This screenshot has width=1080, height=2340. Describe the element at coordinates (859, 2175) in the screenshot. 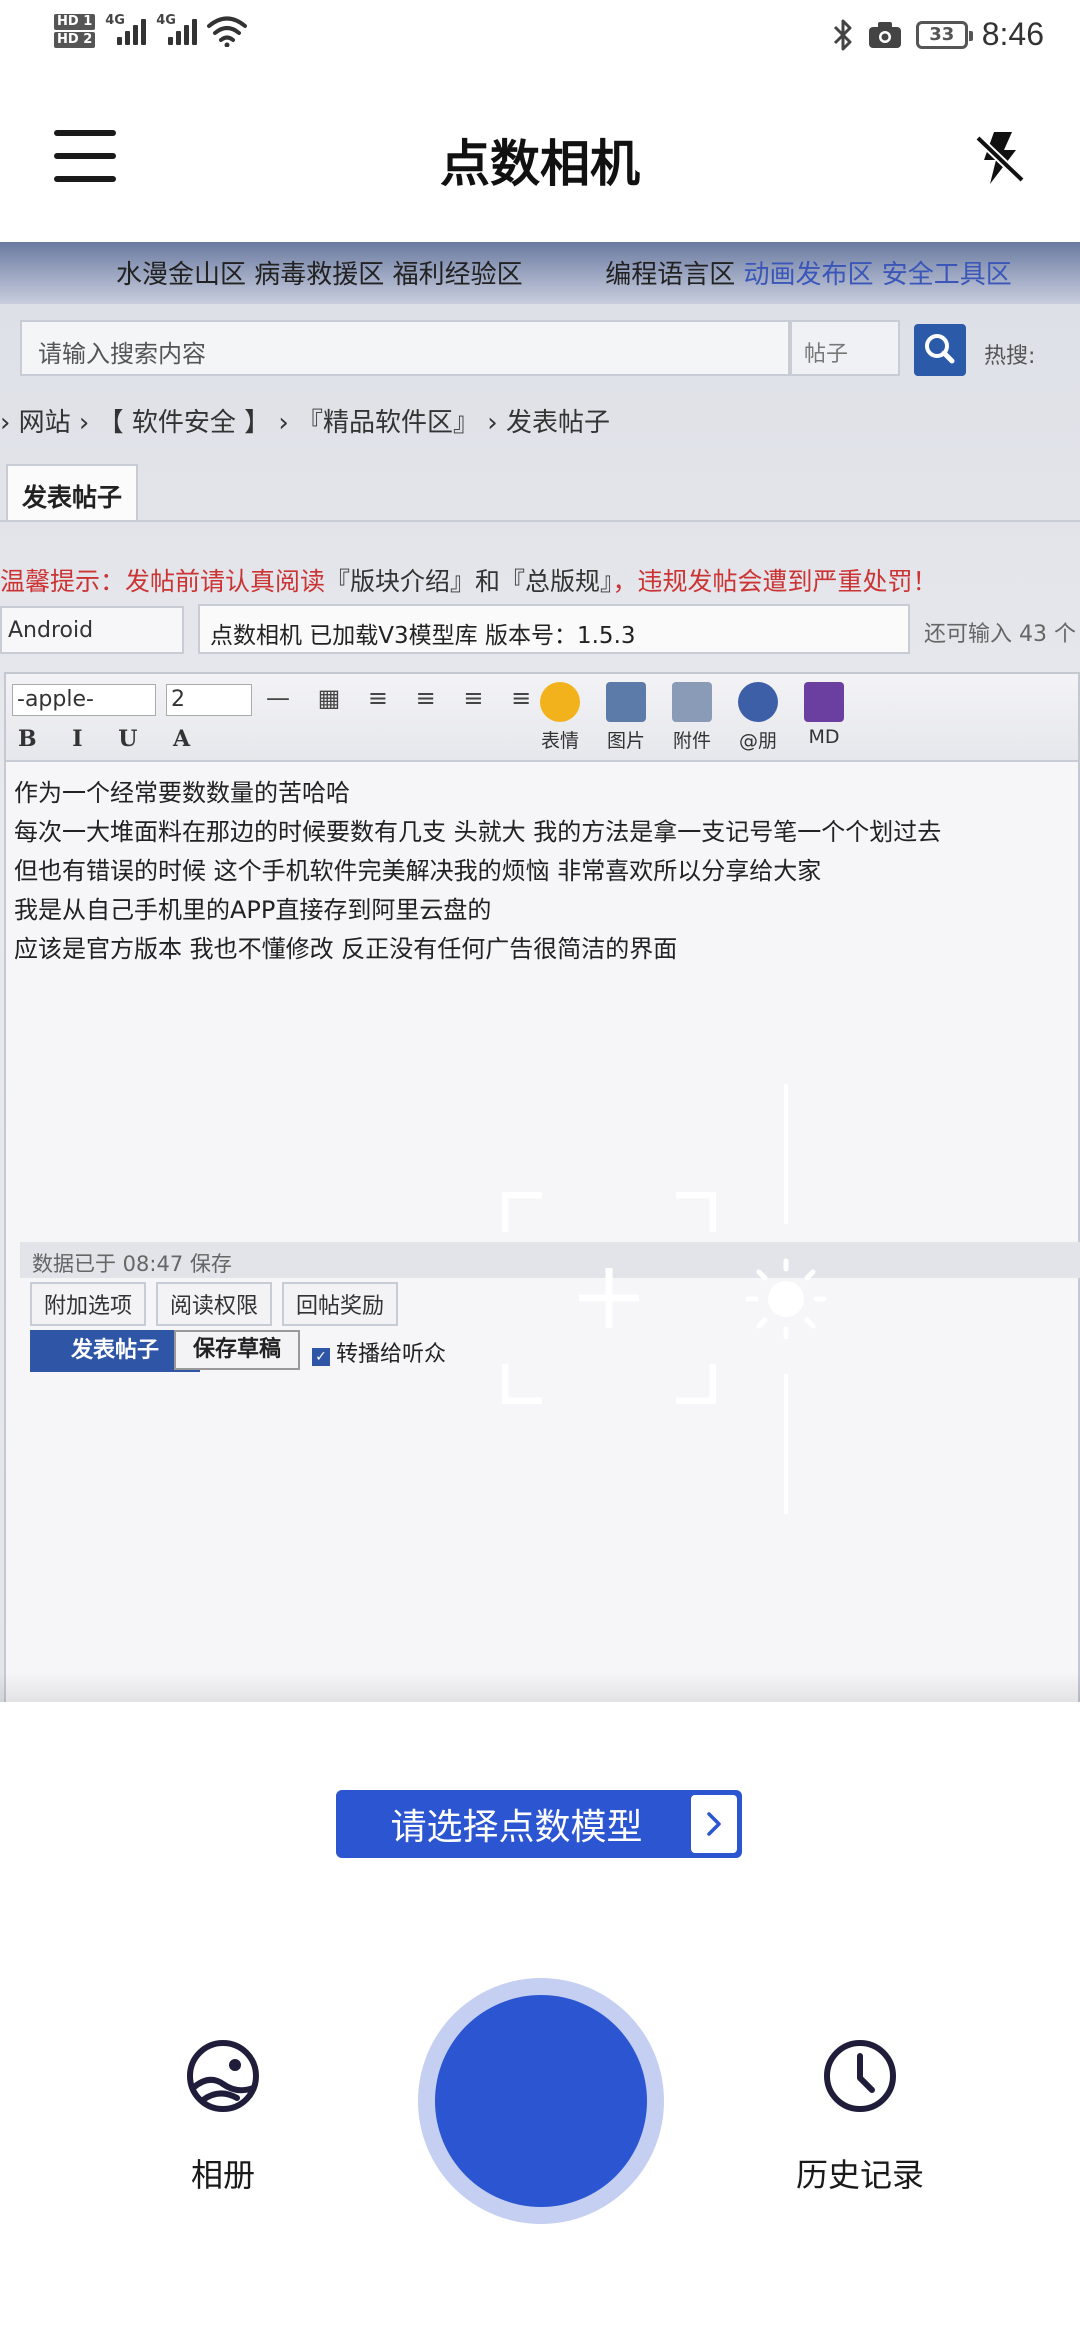

I see `history-label: 历史记录` at that location.